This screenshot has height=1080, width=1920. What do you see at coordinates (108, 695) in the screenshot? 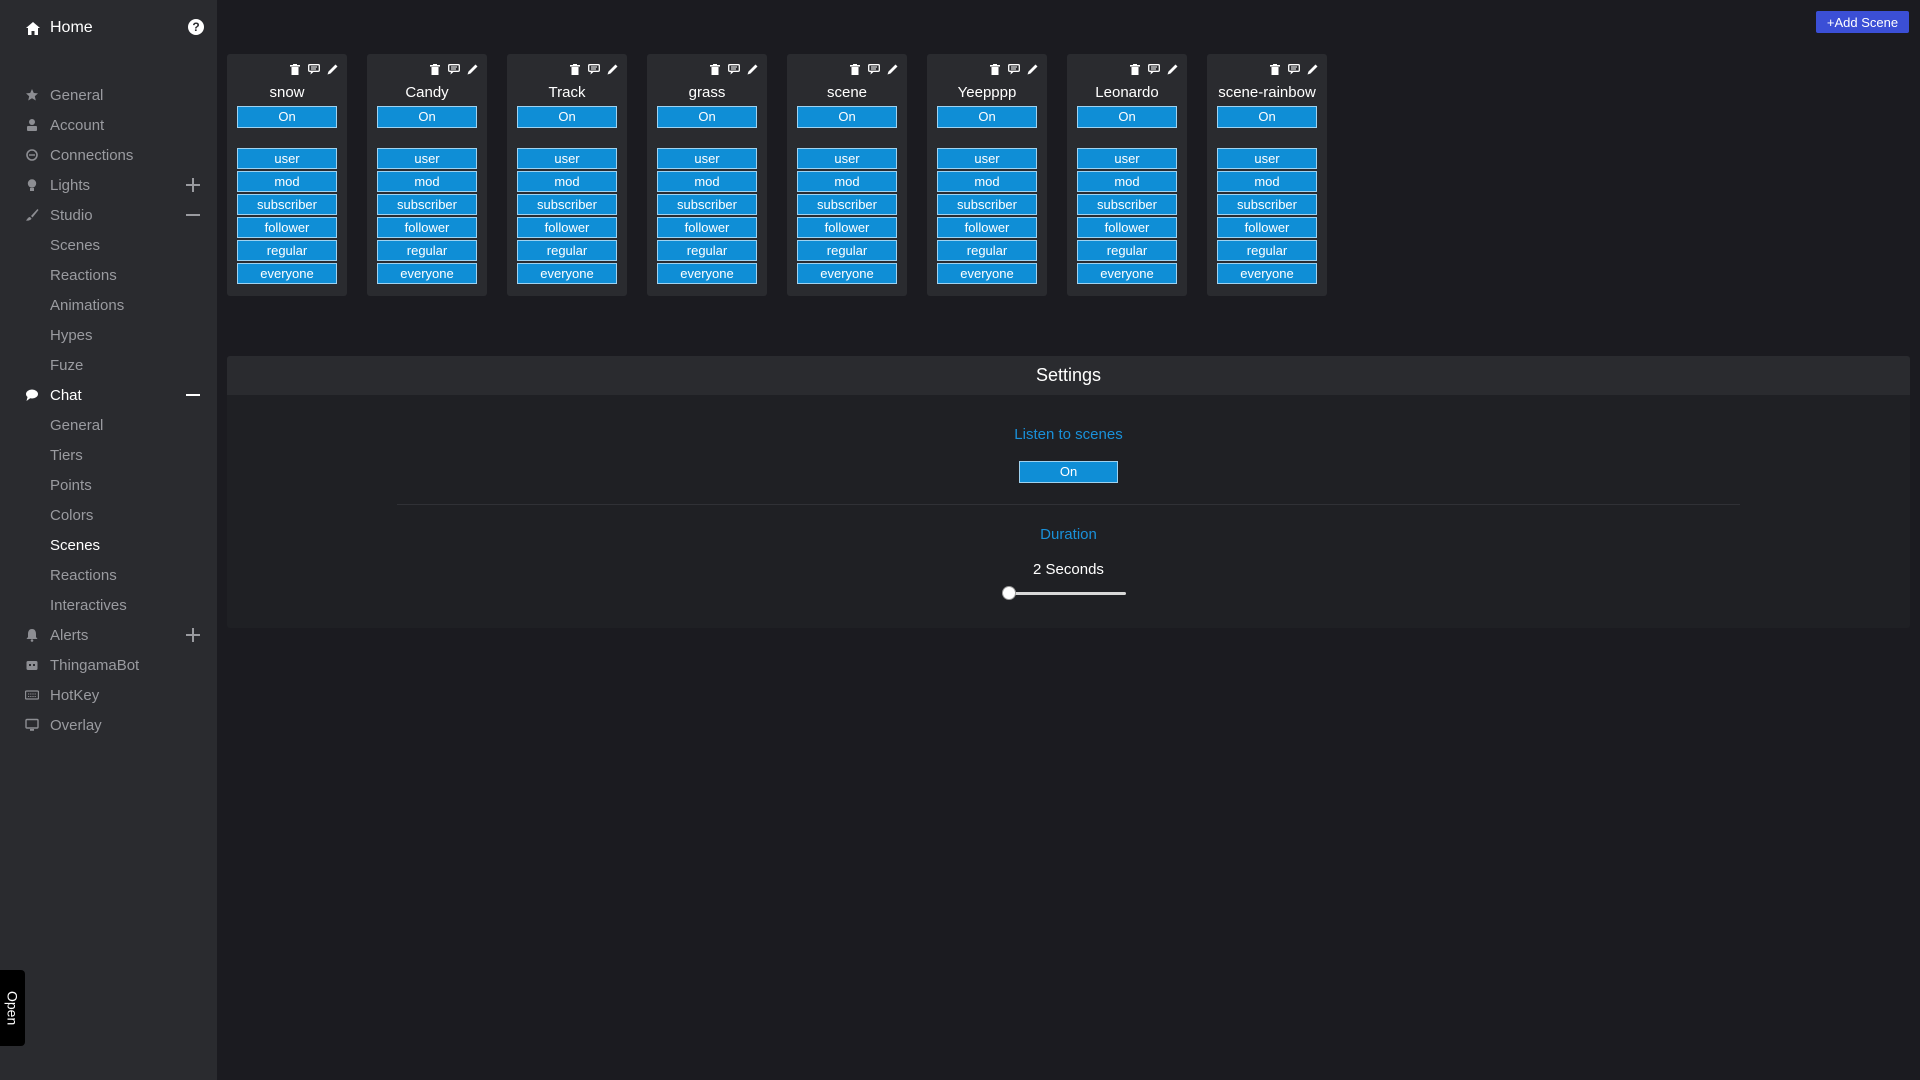
I see `sidebar-item-hotkey: HotKey` at bounding box center [108, 695].